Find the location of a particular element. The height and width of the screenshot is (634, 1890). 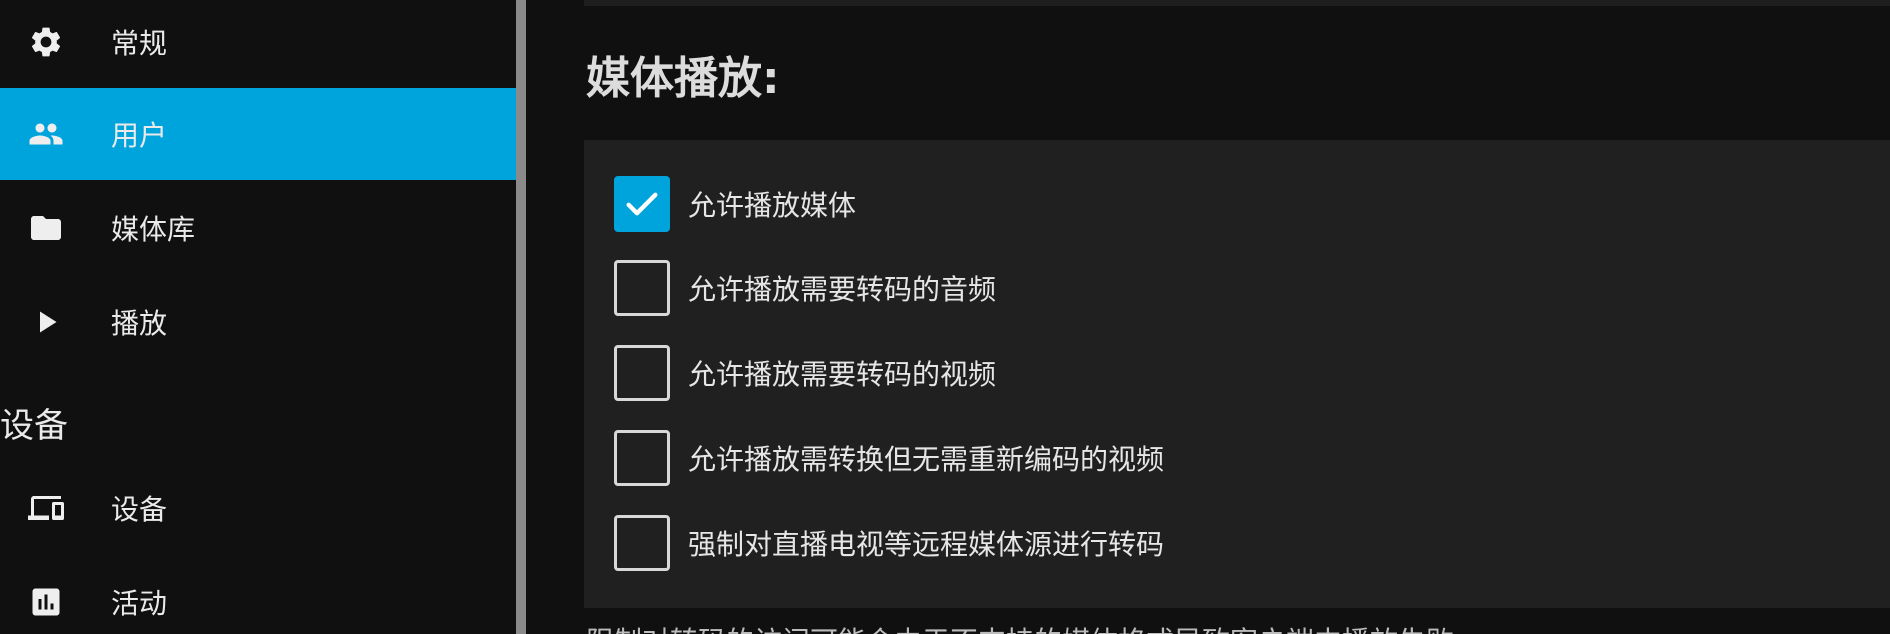

devices-icon is located at coordinates (46, 508).